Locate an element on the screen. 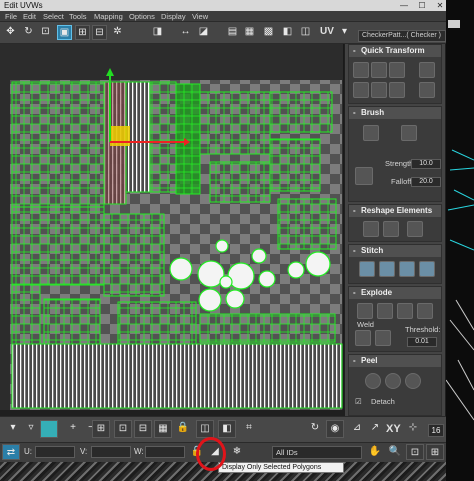  sync-icon: ↔ is located at coordinates (185, 32).